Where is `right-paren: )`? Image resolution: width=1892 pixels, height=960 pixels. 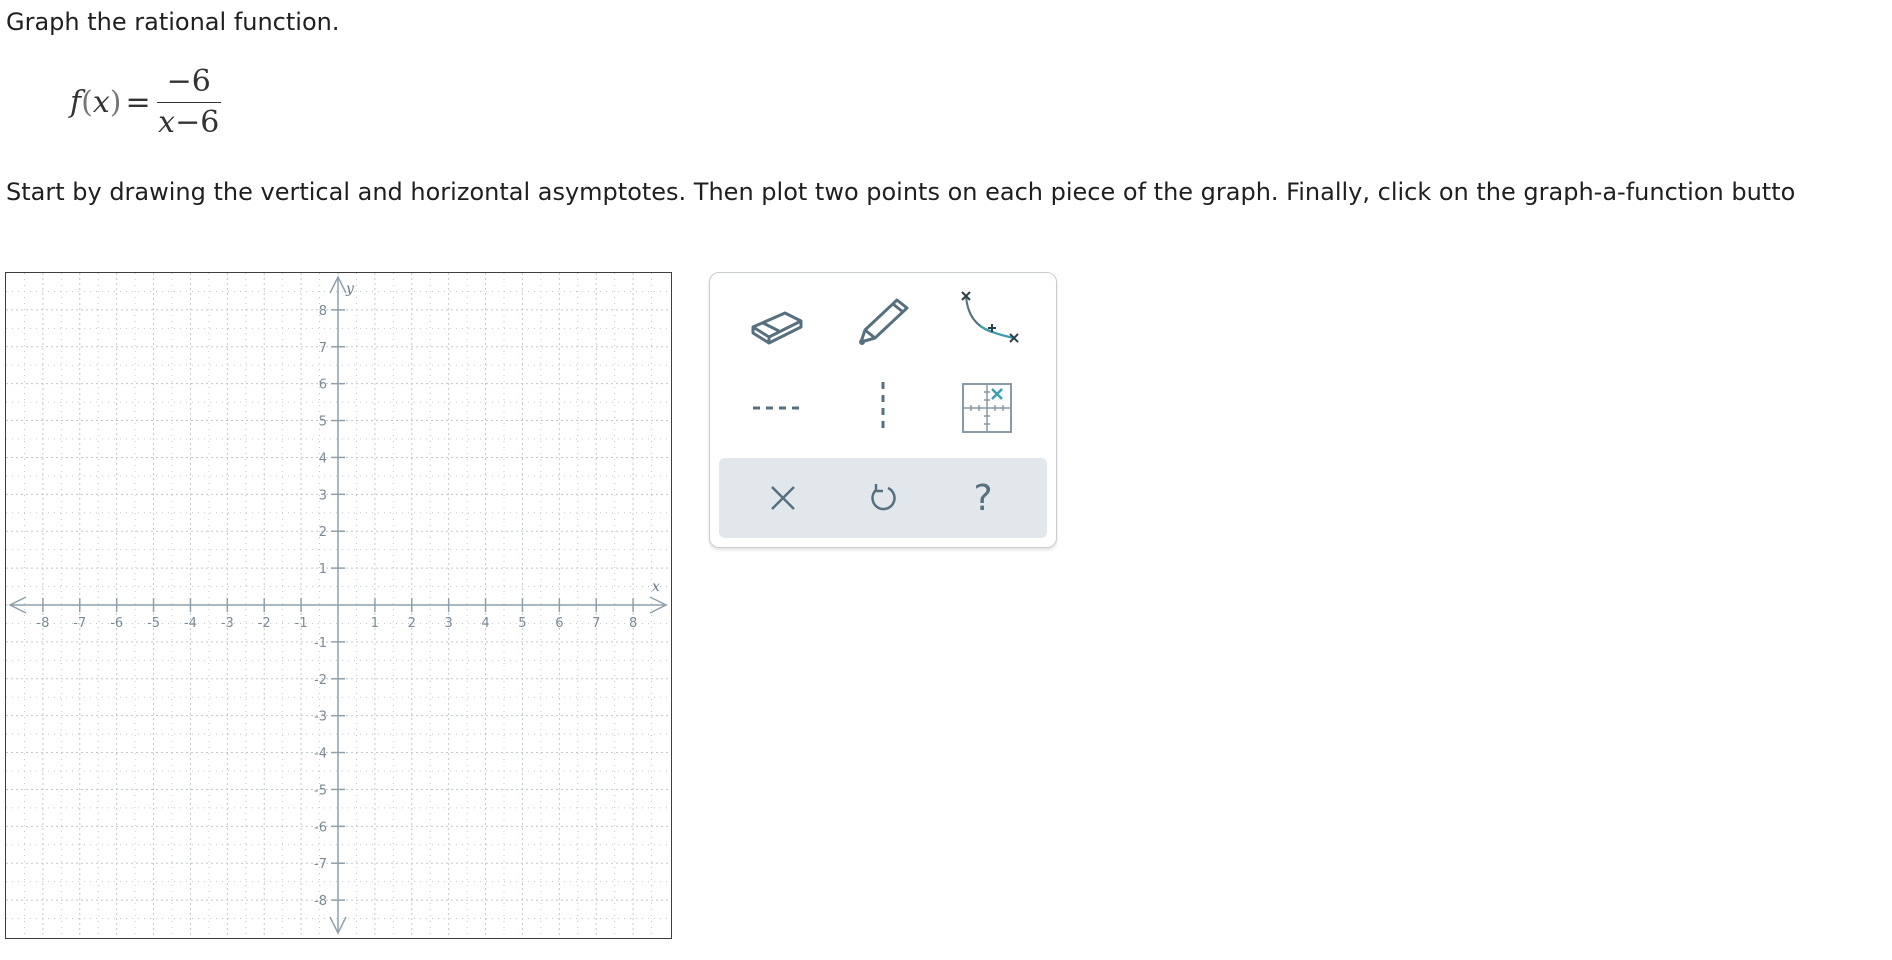 right-paren: ) is located at coordinates (115, 102).